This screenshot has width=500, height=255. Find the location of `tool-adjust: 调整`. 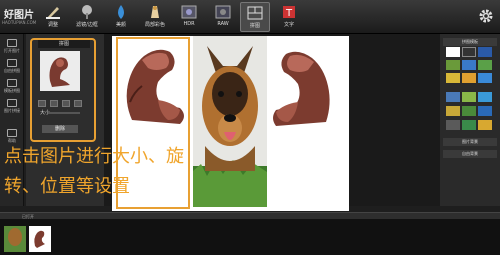

tool-adjust: 调整 is located at coordinates (53, 17).